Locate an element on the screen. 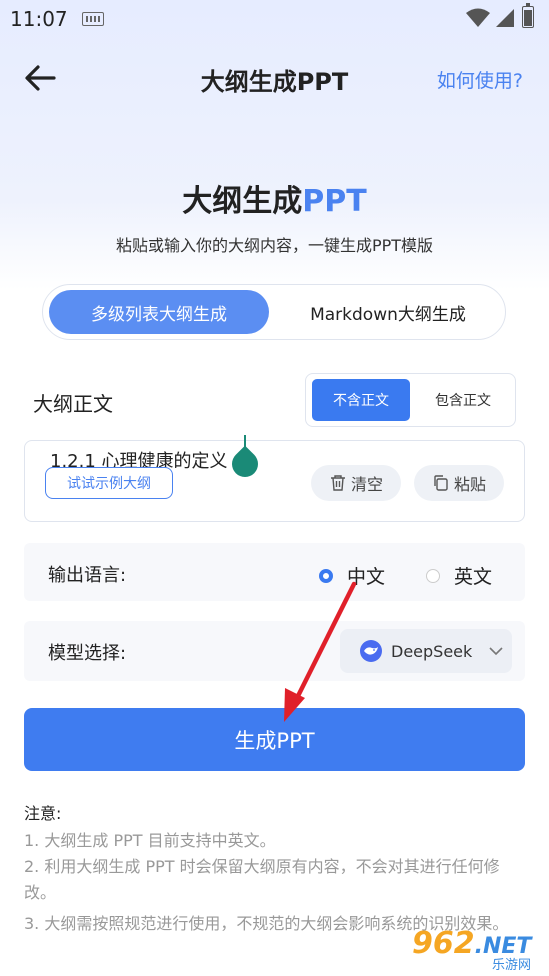 This screenshot has width=549, height=976. toggle-exclude-body: 不含正文 is located at coordinates (361, 400).